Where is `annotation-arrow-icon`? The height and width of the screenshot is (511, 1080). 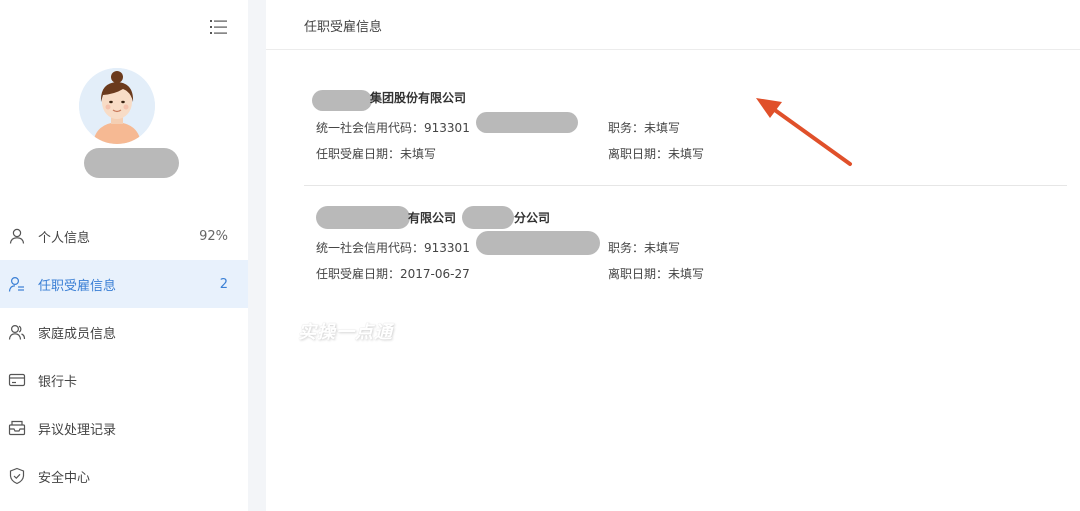
annotation-arrow-icon is located at coordinates (804, 132).